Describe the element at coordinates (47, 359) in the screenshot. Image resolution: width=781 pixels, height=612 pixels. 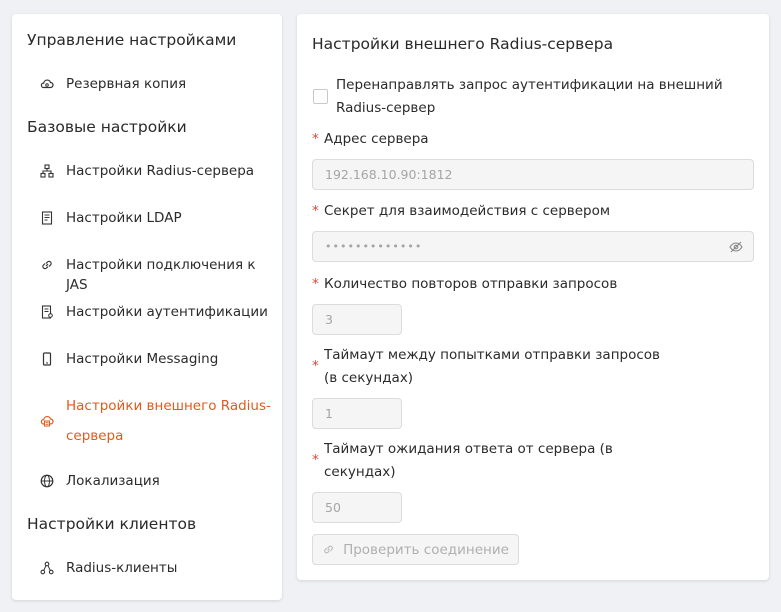
I see `phone-icon` at that location.